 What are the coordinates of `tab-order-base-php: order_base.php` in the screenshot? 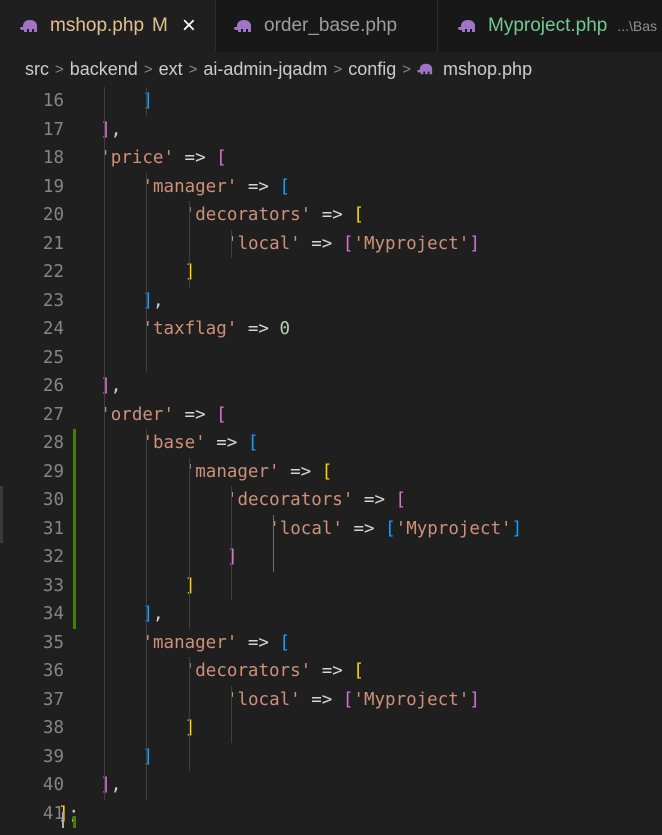 It's located at (326, 26).